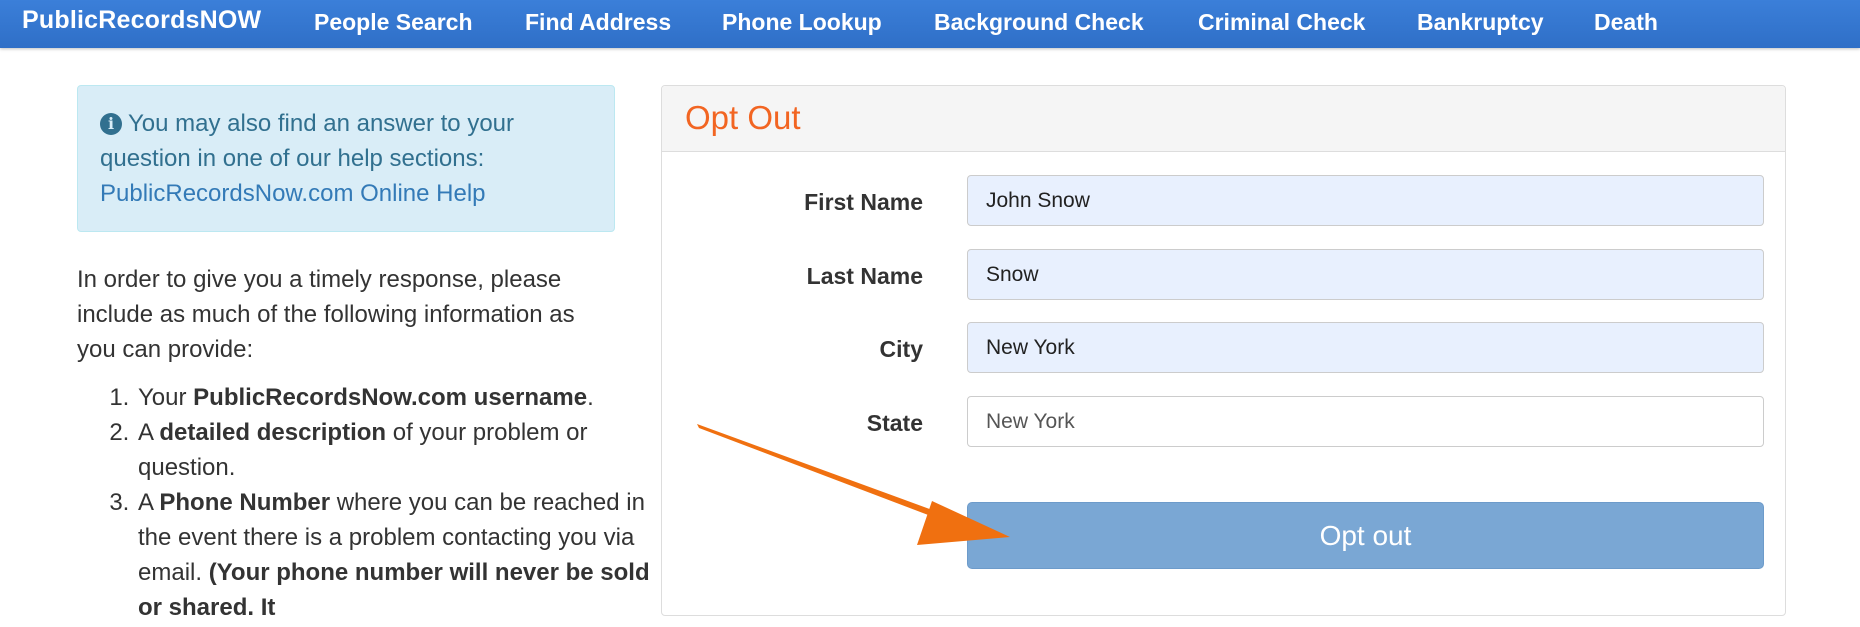  What do you see at coordinates (406, 397) in the screenshot?
I see `list-item: Your PublicRecordsNow.com username.` at bounding box center [406, 397].